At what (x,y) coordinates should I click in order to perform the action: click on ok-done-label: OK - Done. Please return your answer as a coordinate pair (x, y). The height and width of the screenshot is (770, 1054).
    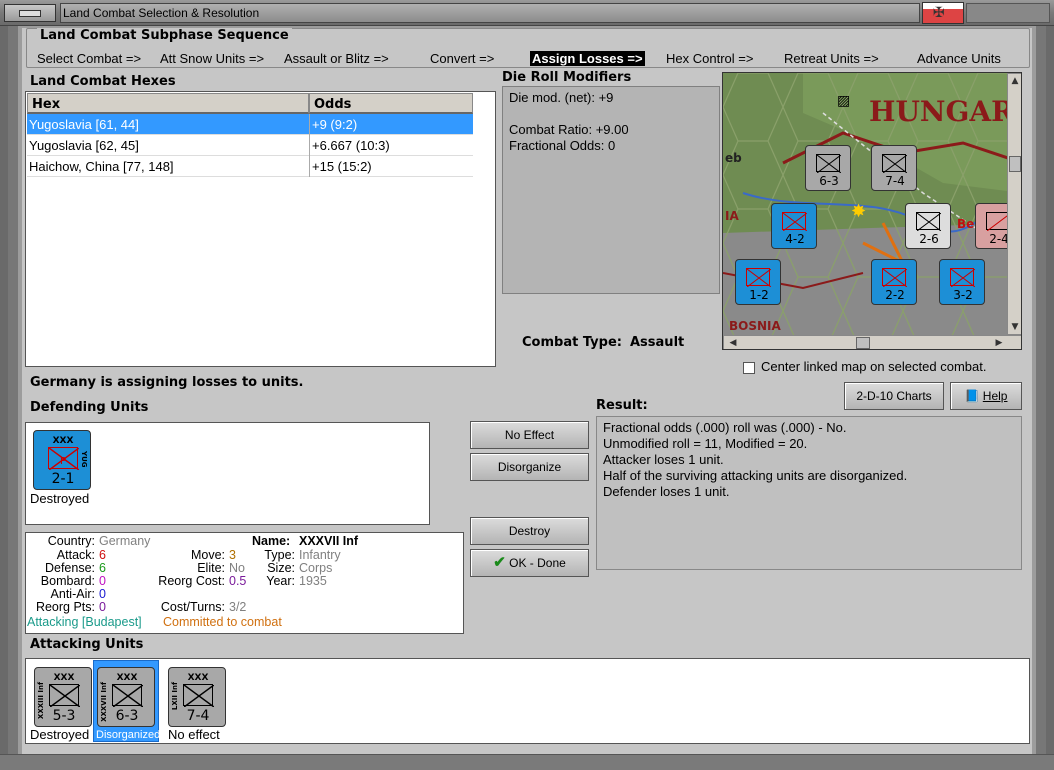
    Looking at the image, I should click on (537, 563).